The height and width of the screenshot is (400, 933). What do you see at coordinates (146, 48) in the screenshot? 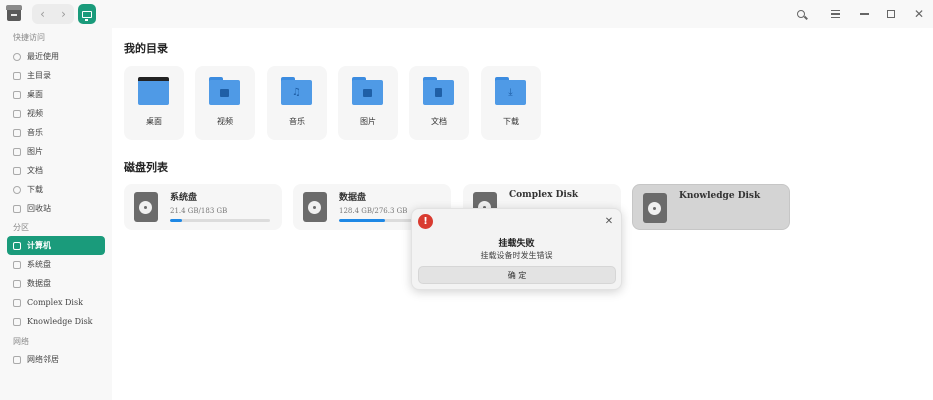
I see `my-directories-title: 我的目录` at bounding box center [146, 48].